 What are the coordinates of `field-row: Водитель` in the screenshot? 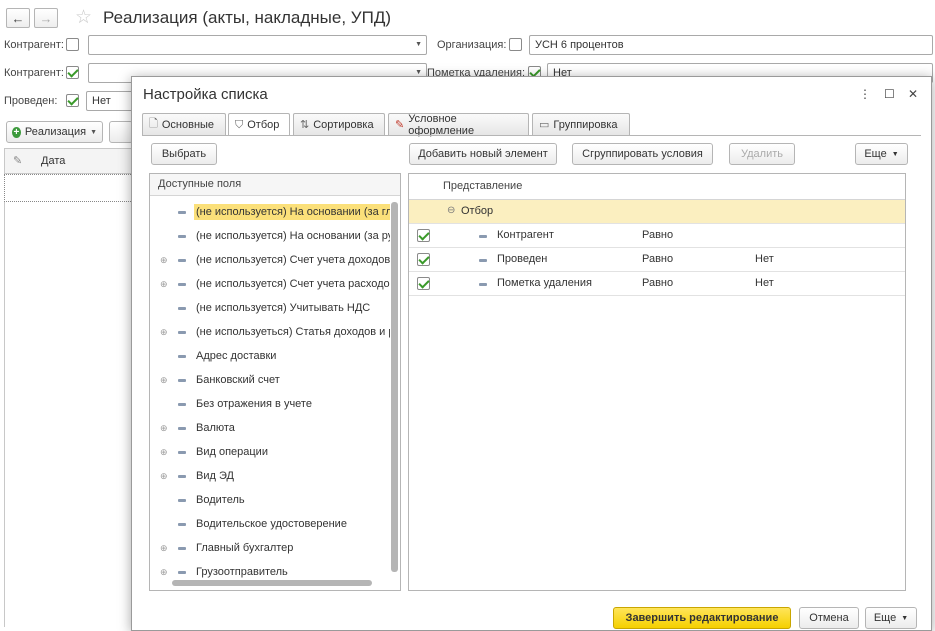 It's located at (270, 500).